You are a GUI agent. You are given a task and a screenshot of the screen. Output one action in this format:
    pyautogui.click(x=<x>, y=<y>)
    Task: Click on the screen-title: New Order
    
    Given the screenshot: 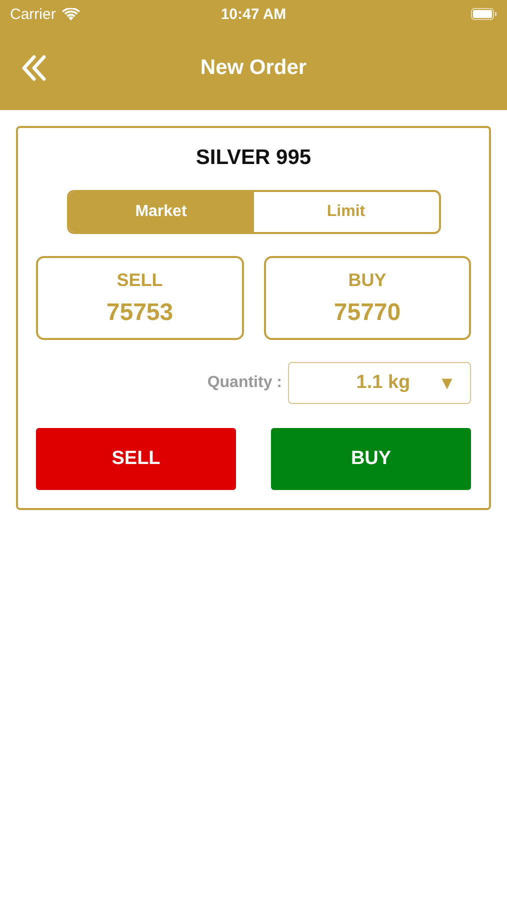 What is the action you would take?
    pyautogui.click(x=253, y=68)
    